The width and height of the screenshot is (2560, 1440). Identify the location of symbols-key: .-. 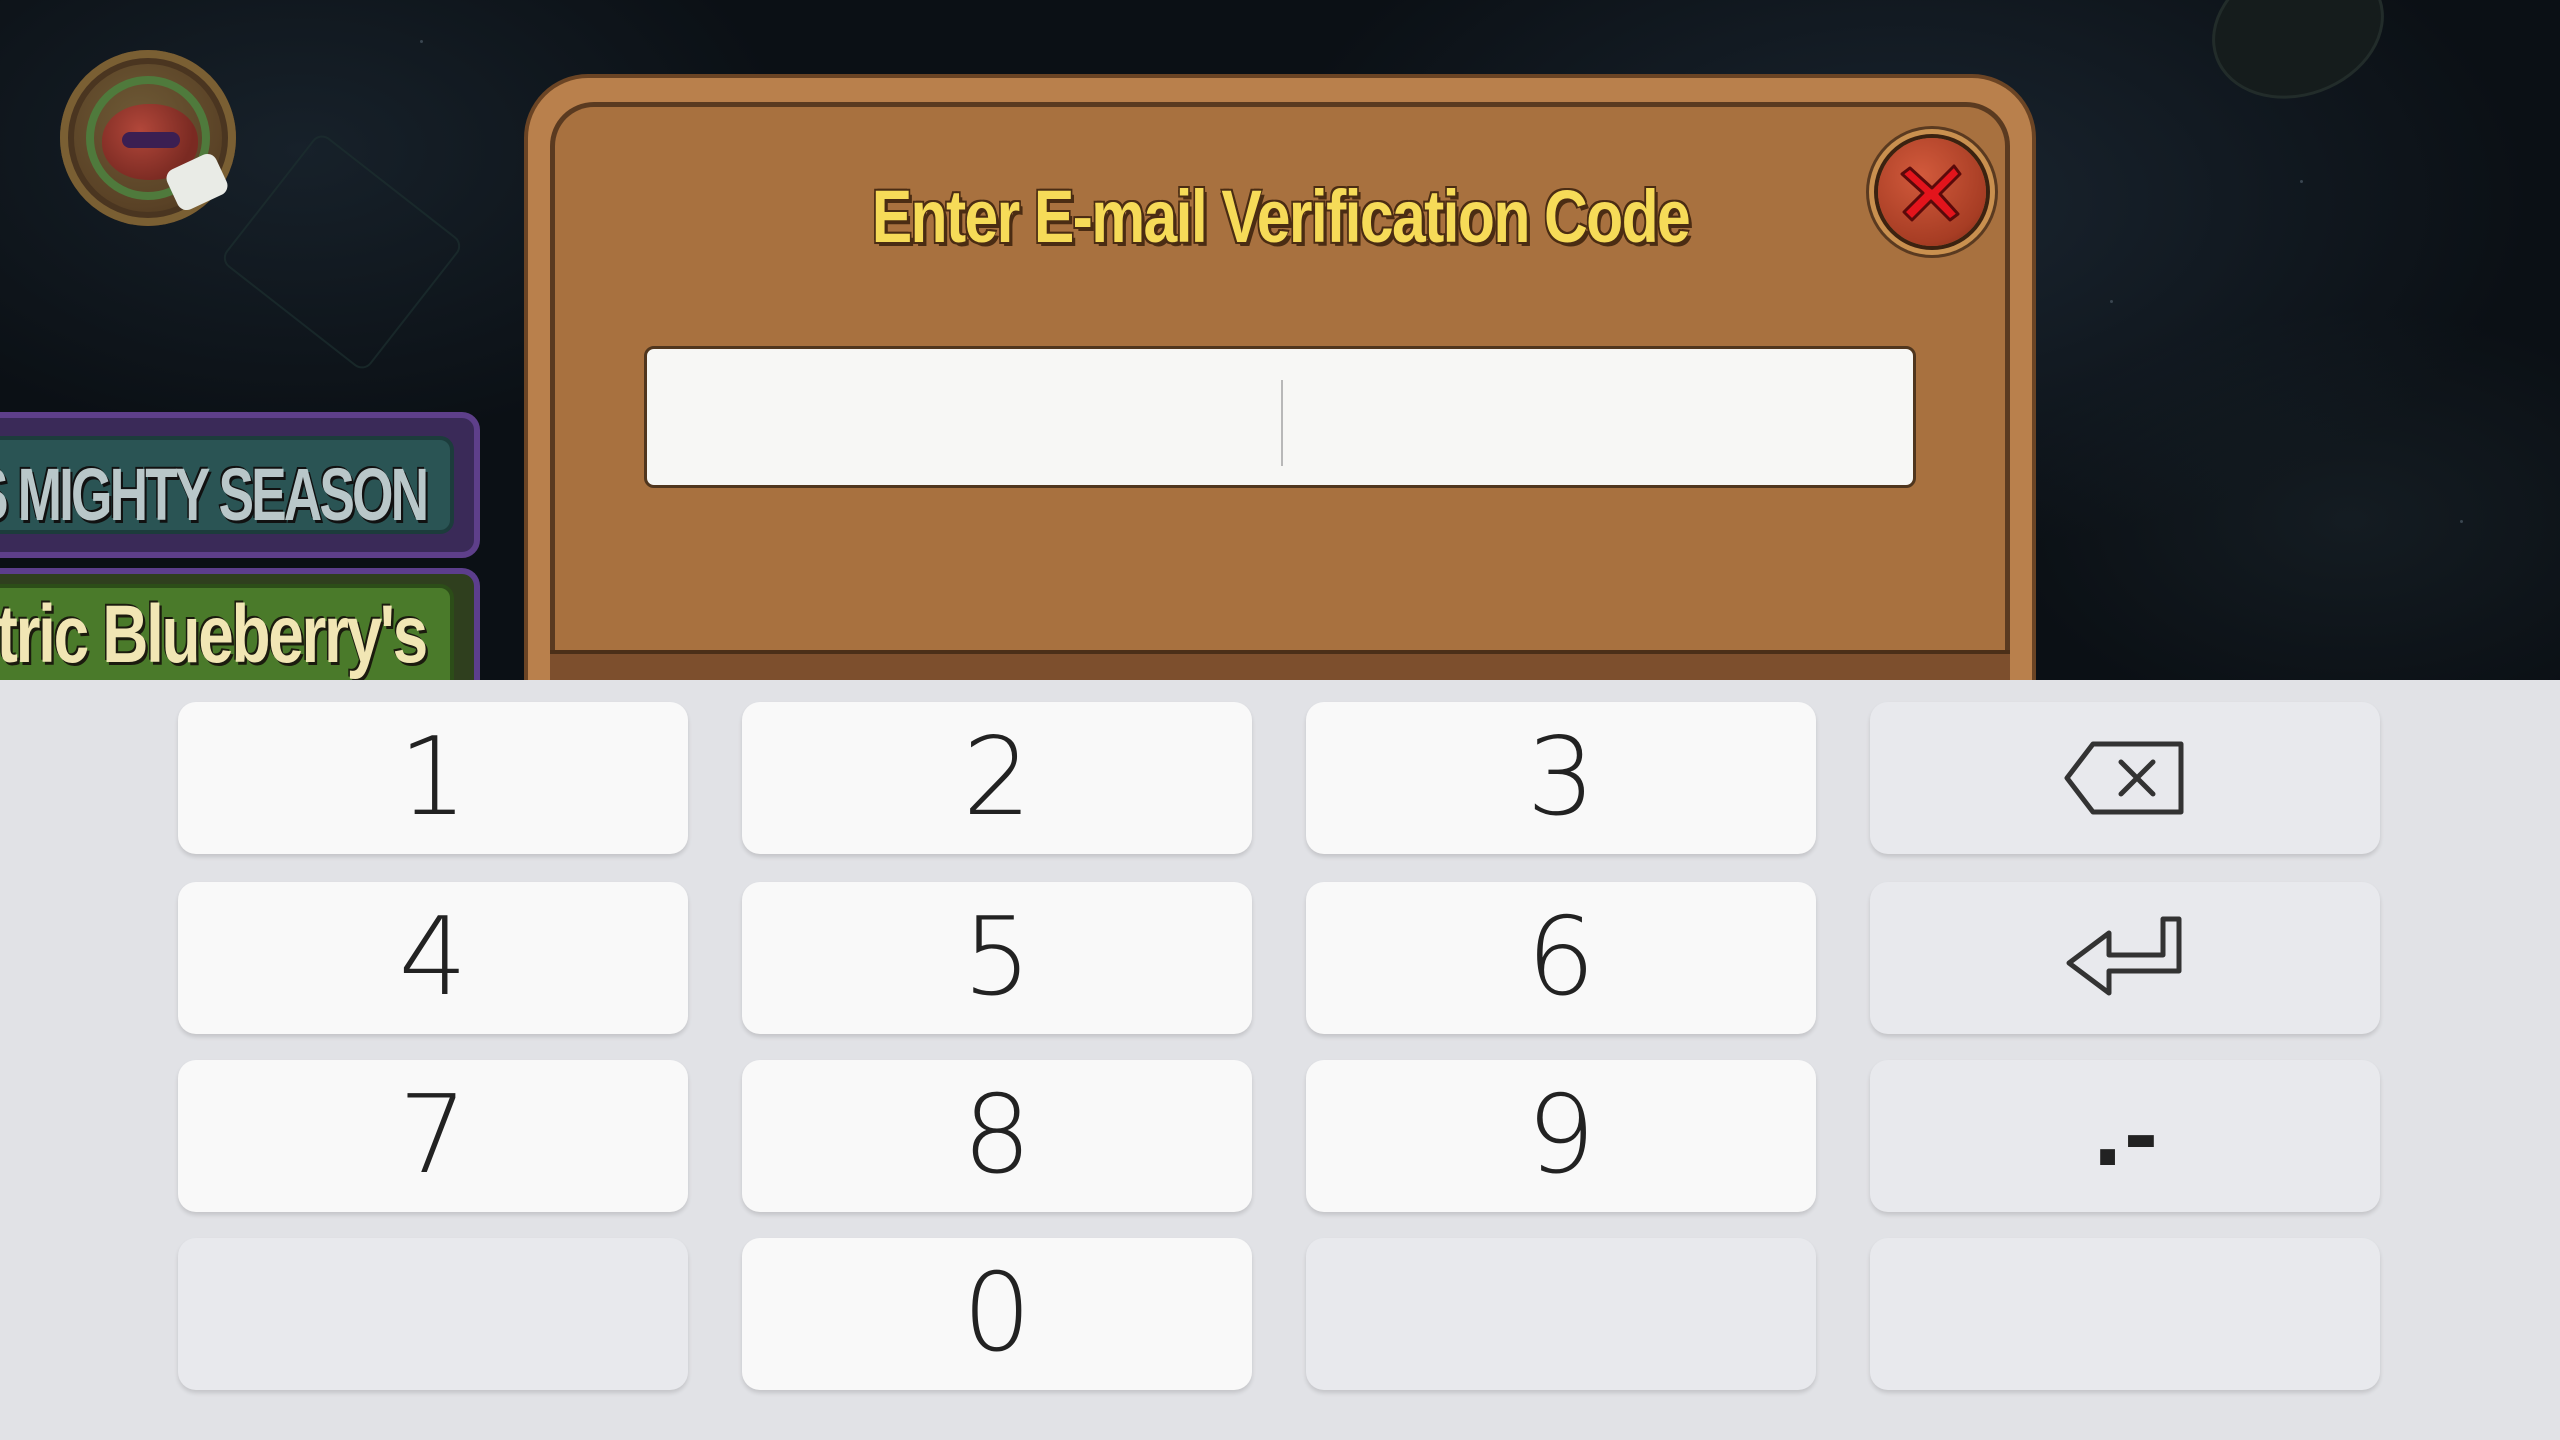
(2125, 1136).